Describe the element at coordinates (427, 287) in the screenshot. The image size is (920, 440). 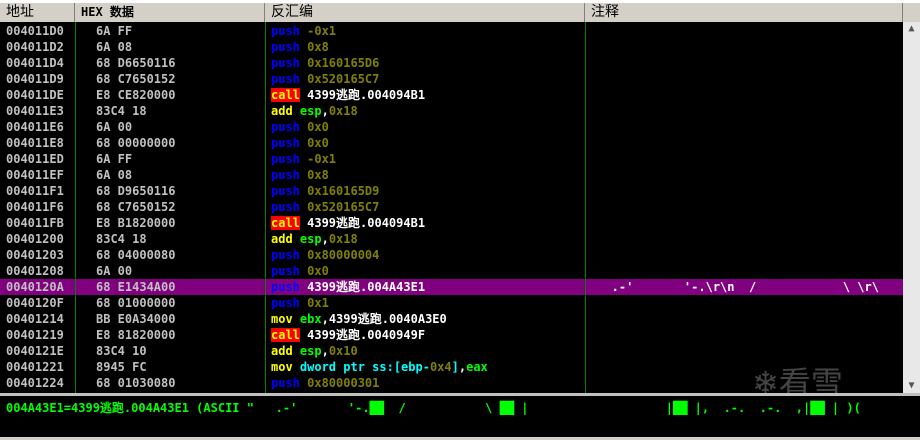
I see `row-disassembly: push 4399逃跑.004A43E1` at that location.